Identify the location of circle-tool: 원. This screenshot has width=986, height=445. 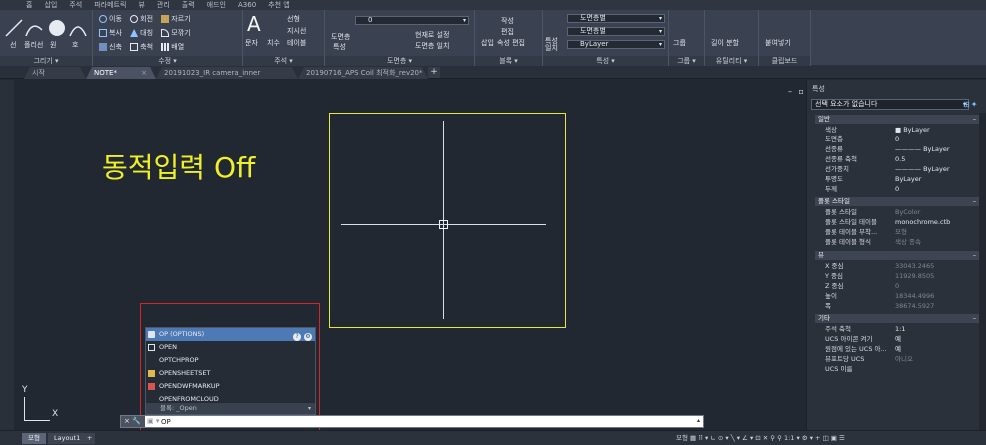
(53, 45).